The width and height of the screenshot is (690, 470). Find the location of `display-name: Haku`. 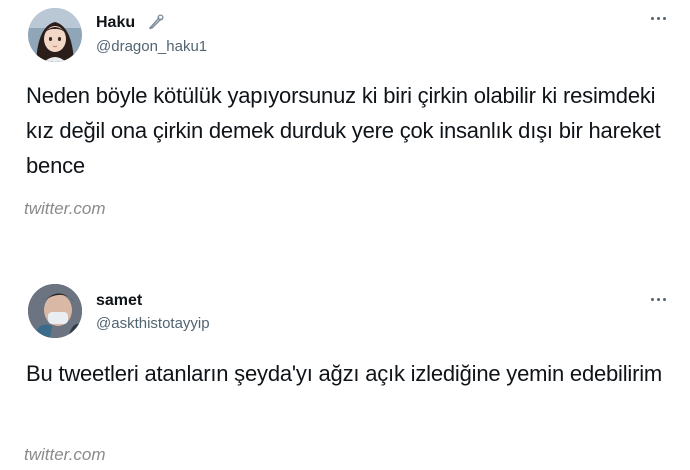

display-name: Haku is located at coordinates (115, 23).